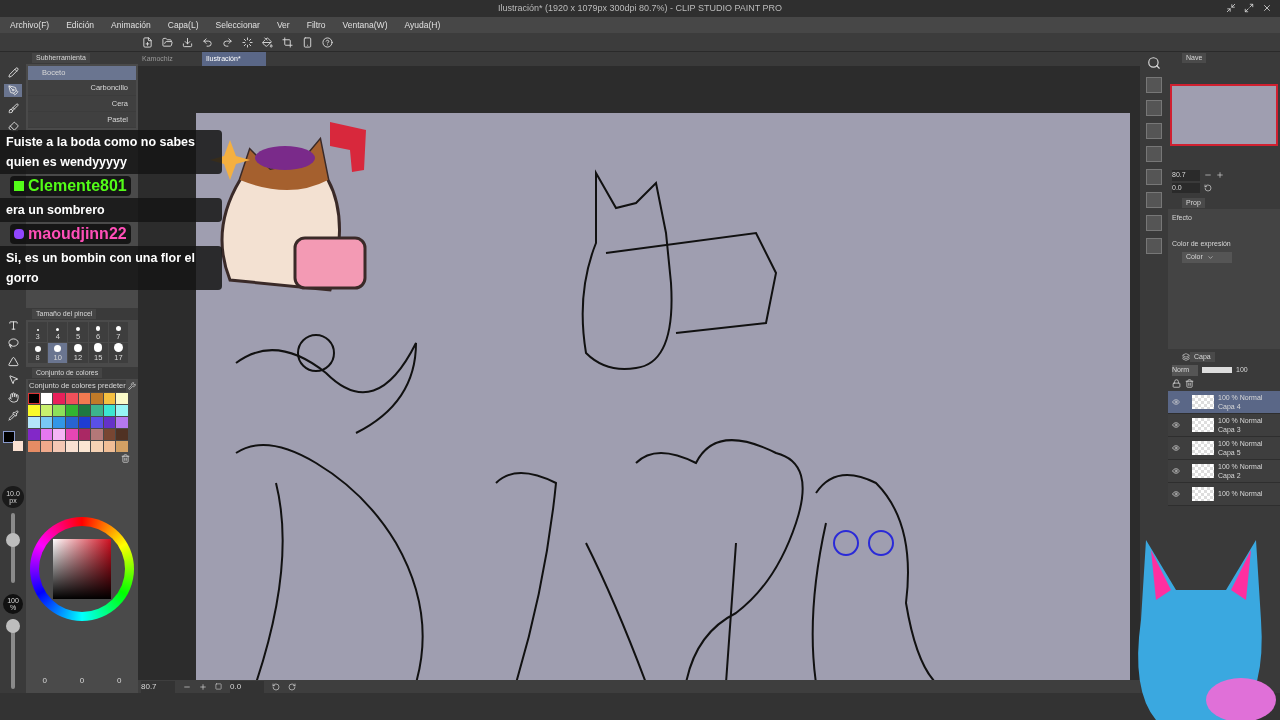 Image resolution: width=1280 pixels, height=720 pixels. What do you see at coordinates (237, 25) in the screenshot?
I see `menu-item: Seleccionar` at bounding box center [237, 25].